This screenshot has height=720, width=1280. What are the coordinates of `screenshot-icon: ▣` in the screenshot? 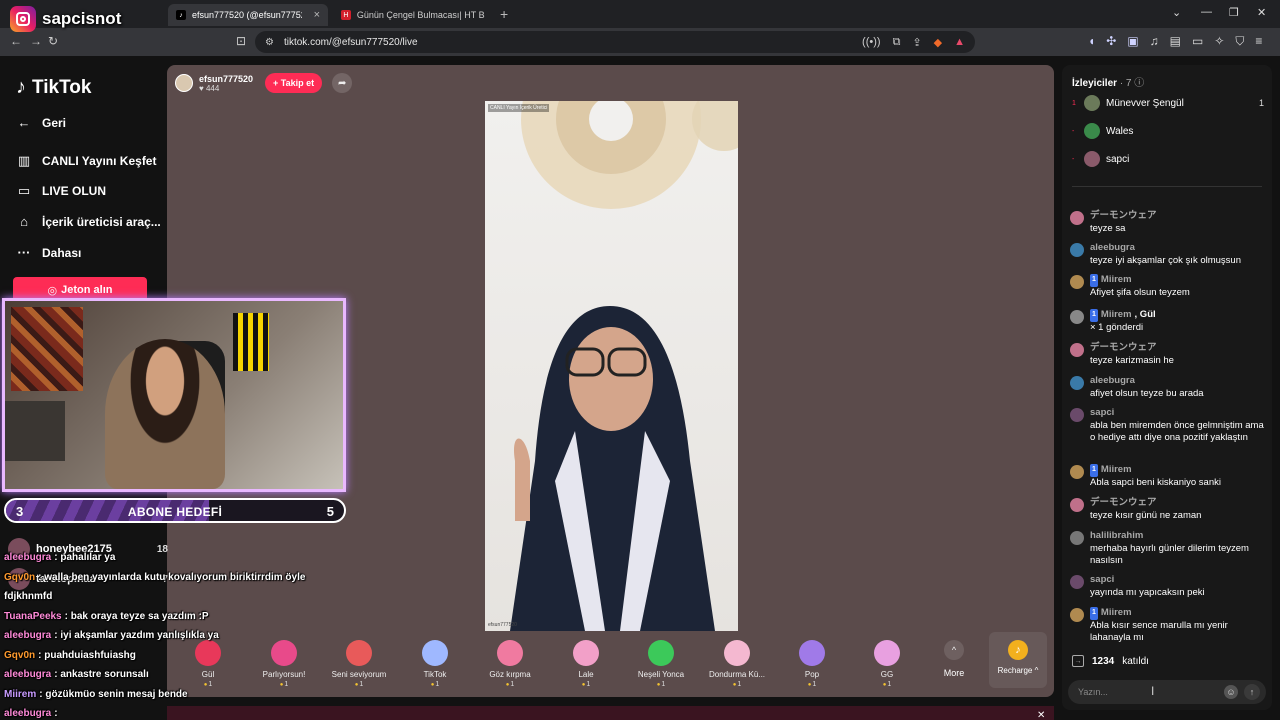 It's located at (1132, 41).